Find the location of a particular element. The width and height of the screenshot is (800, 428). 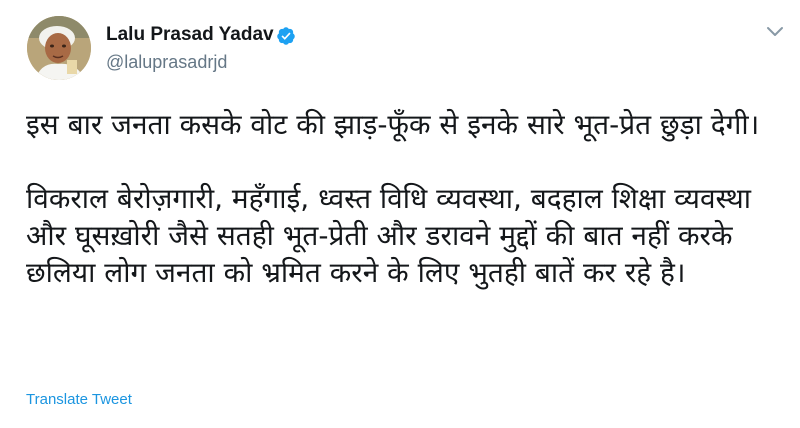

author-avatar is located at coordinates (59, 48).